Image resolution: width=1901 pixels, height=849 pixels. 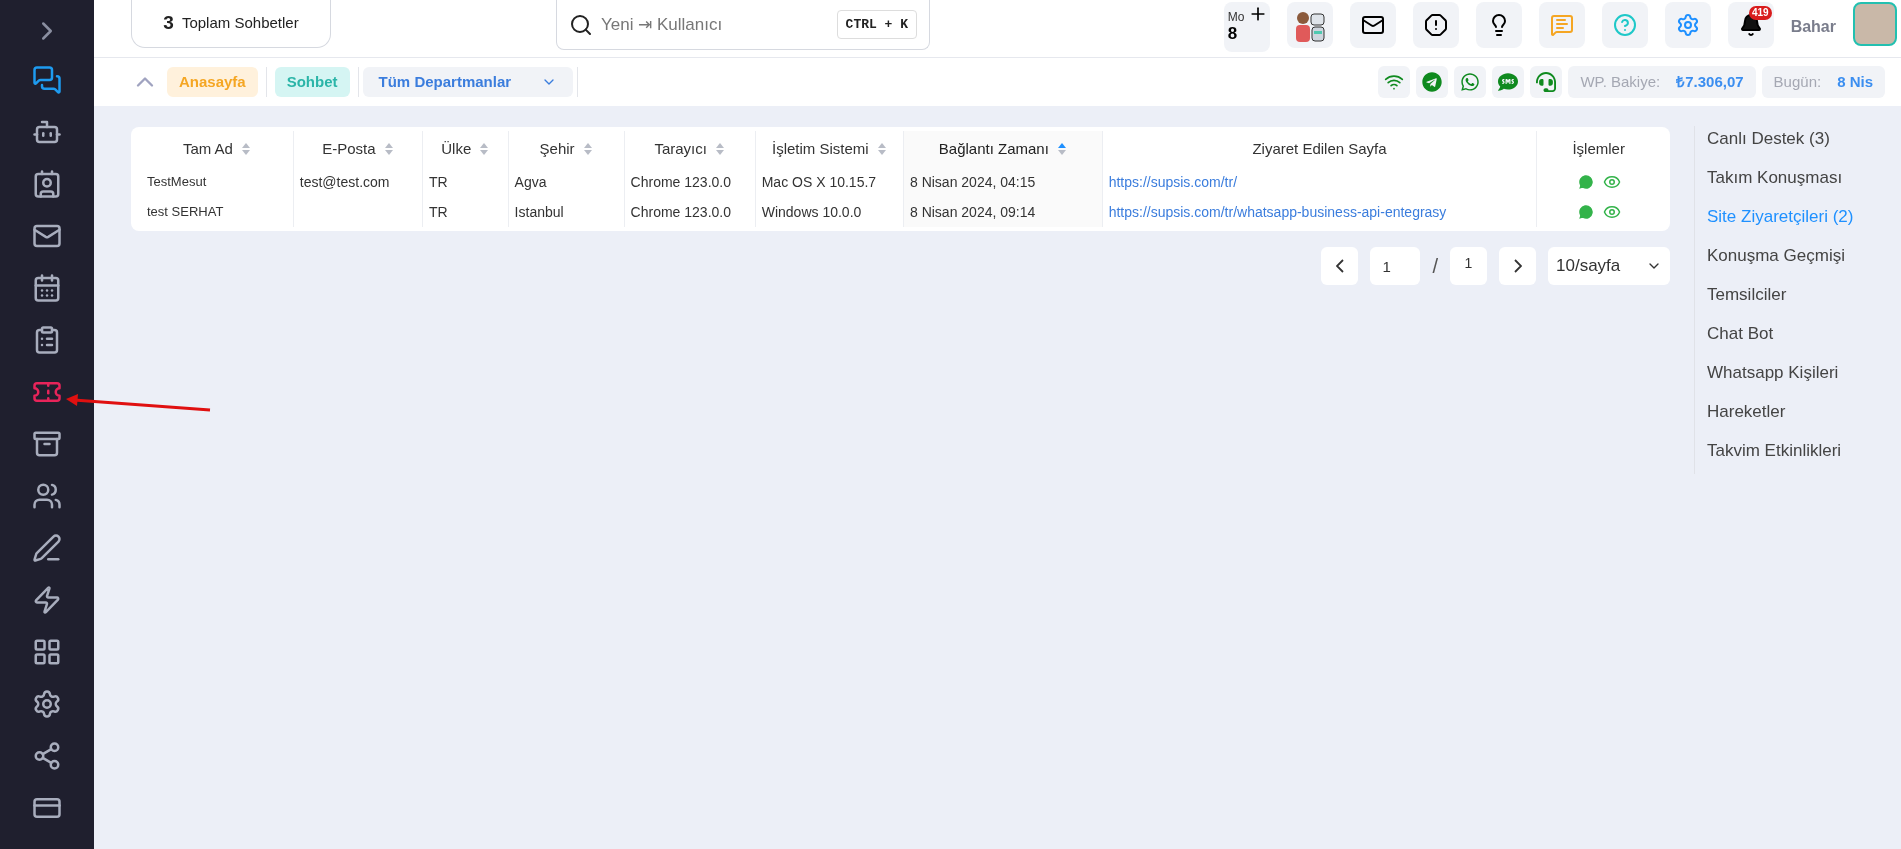 What do you see at coordinates (1780, 412) in the screenshot?
I see `side-nav-item: Hareketler` at bounding box center [1780, 412].